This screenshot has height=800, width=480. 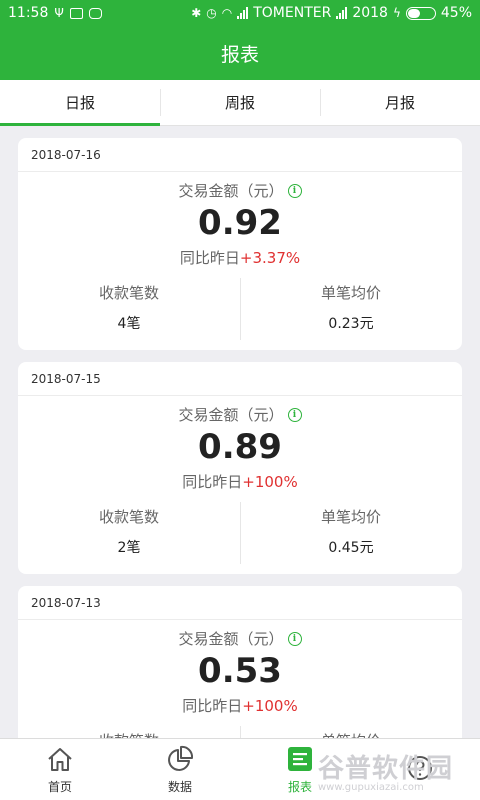 I want to click on stat-count: 收款笔数 2笔, so click(x=129, y=533).